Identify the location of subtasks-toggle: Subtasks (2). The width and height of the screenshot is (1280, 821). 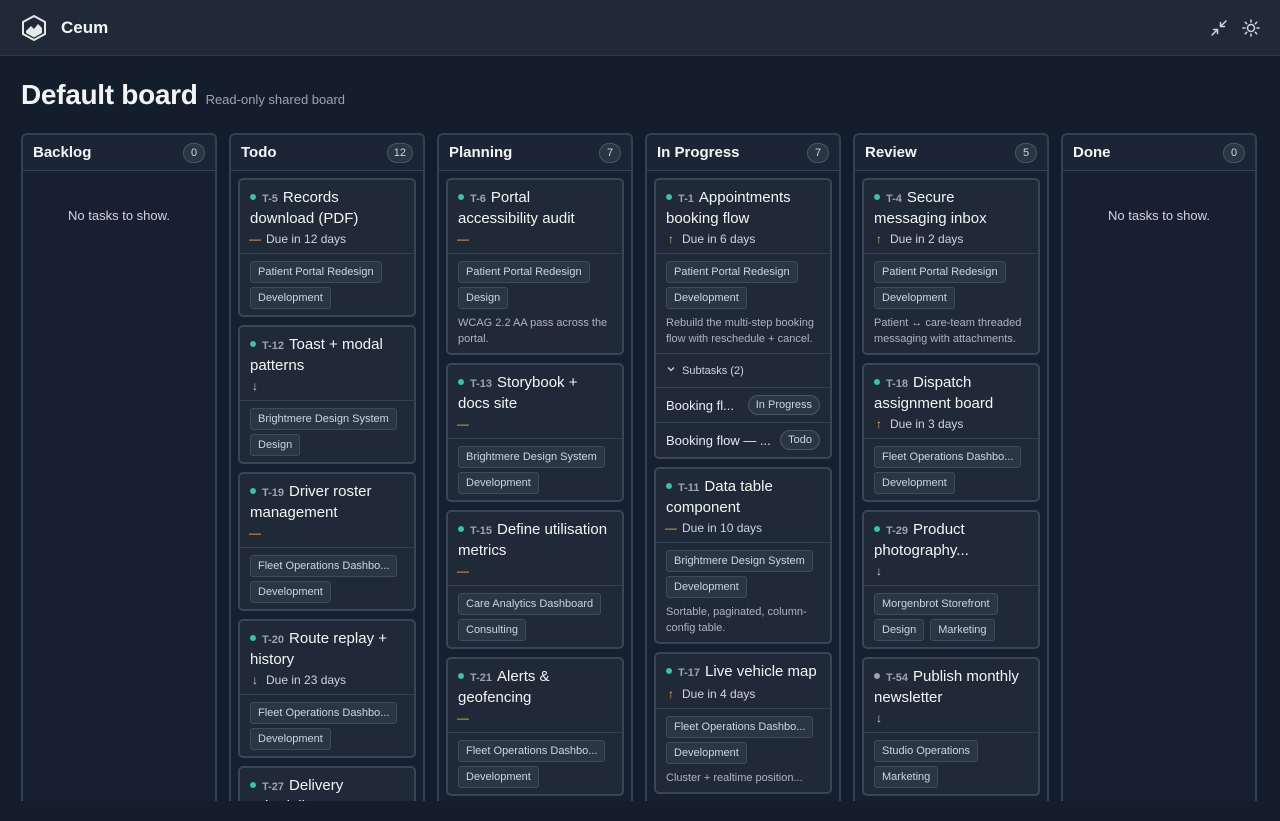
(743, 370).